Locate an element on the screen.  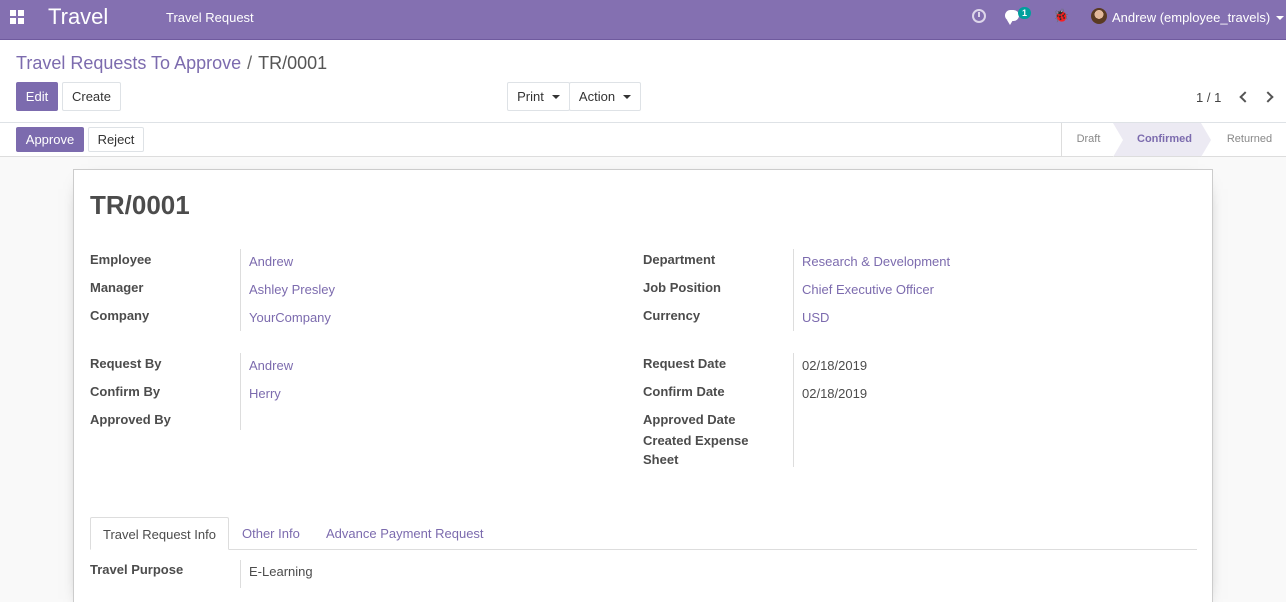
approved-date-label: Approved Date is located at coordinates (689, 419).